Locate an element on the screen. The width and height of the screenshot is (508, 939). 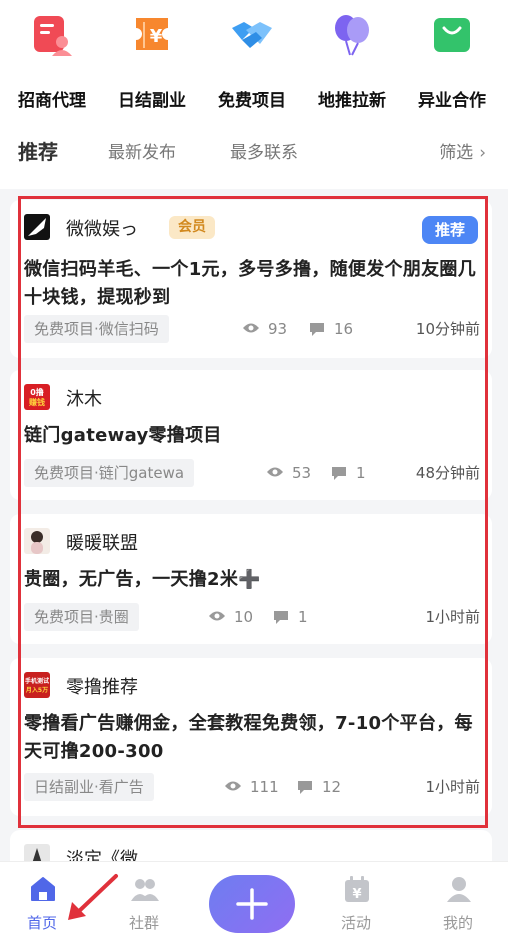
person-icon is located at coordinates (459, 889).